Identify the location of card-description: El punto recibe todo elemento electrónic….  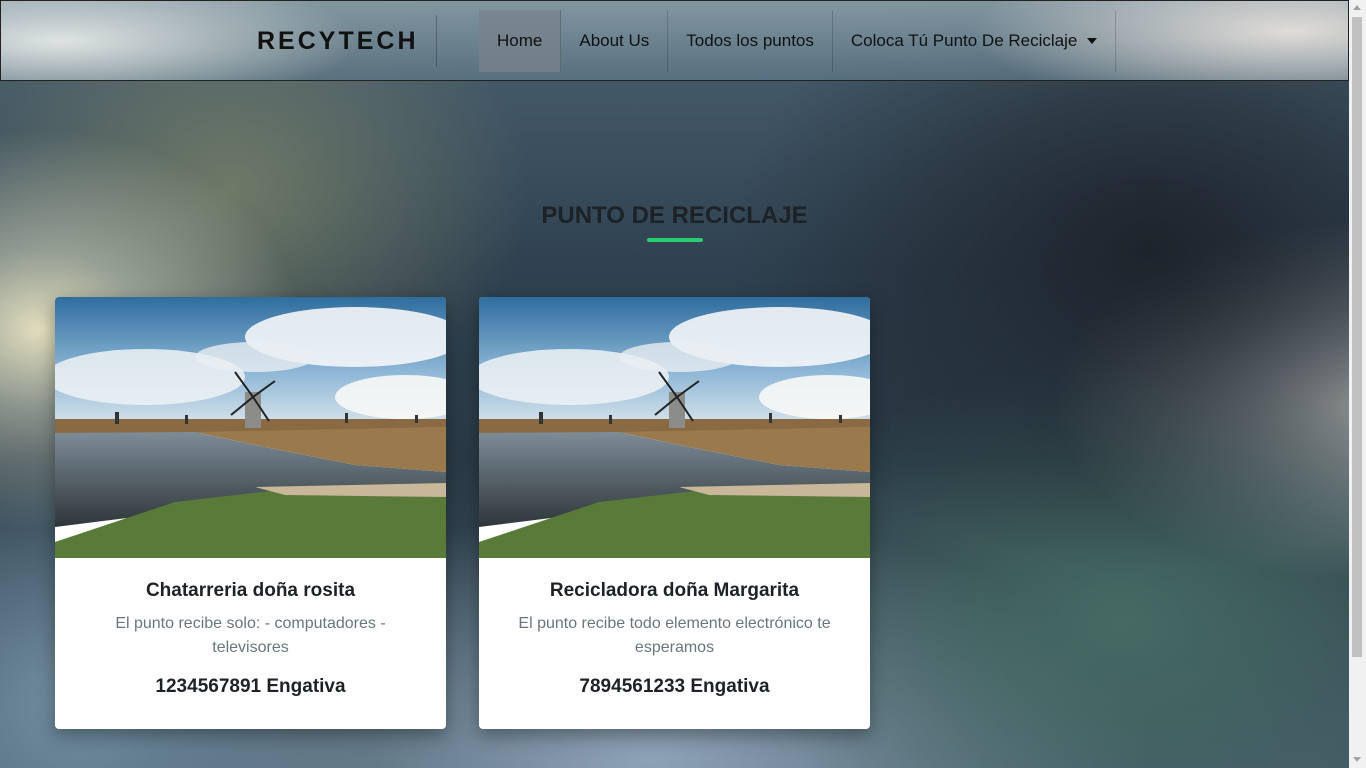
(674, 635).